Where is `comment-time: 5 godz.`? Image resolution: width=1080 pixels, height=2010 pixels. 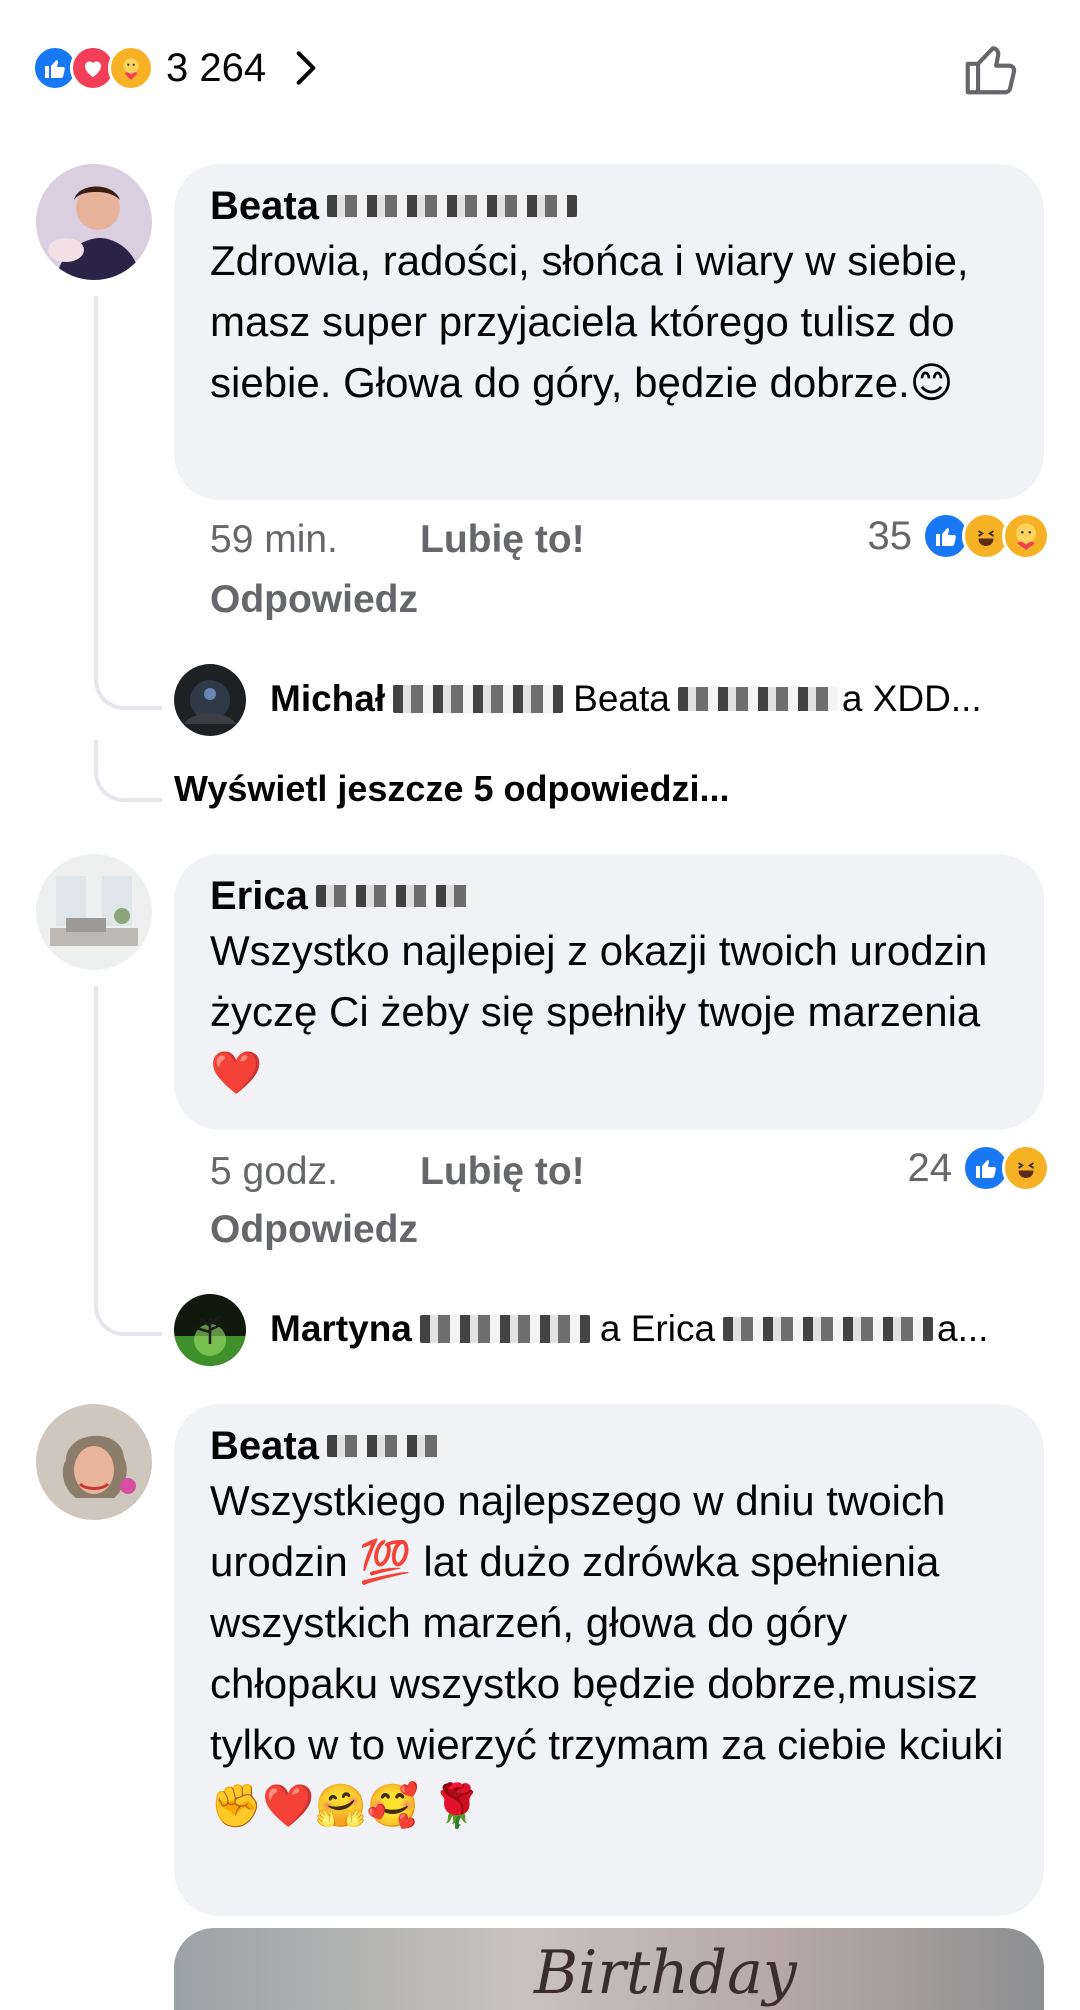 comment-time: 5 godz. is located at coordinates (274, 1171).